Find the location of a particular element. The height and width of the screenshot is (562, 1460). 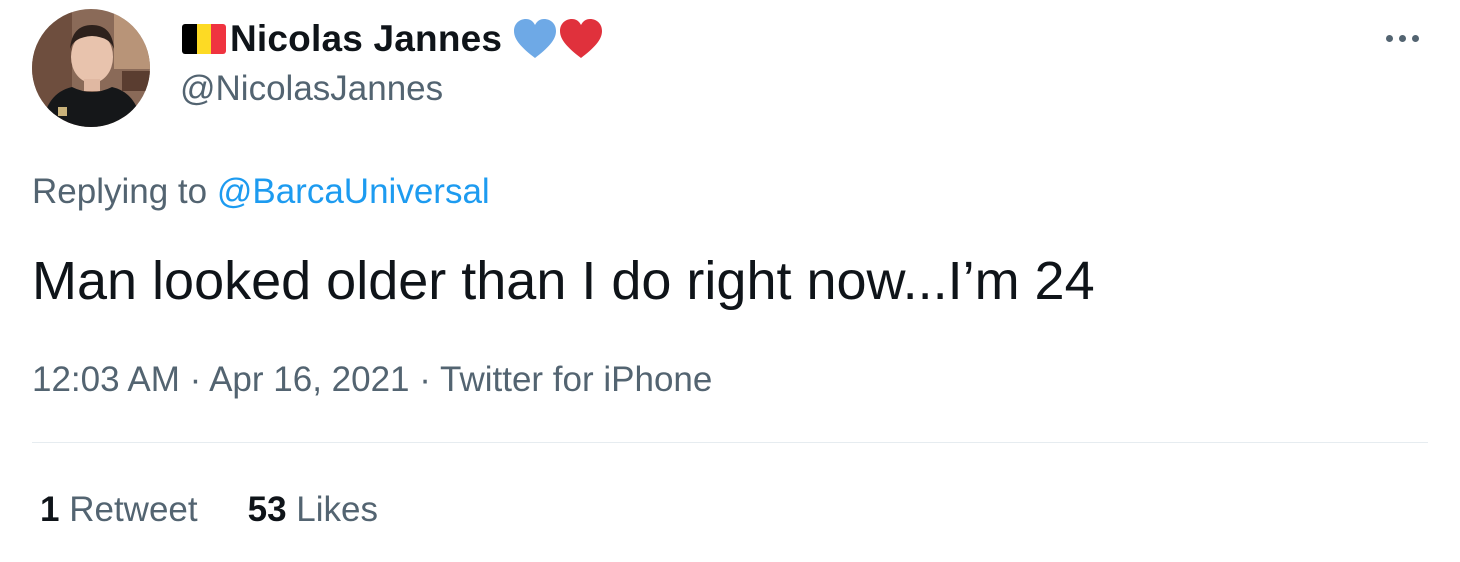

retweets-stat: 1 Retweet is located at coordinates (119, 510).